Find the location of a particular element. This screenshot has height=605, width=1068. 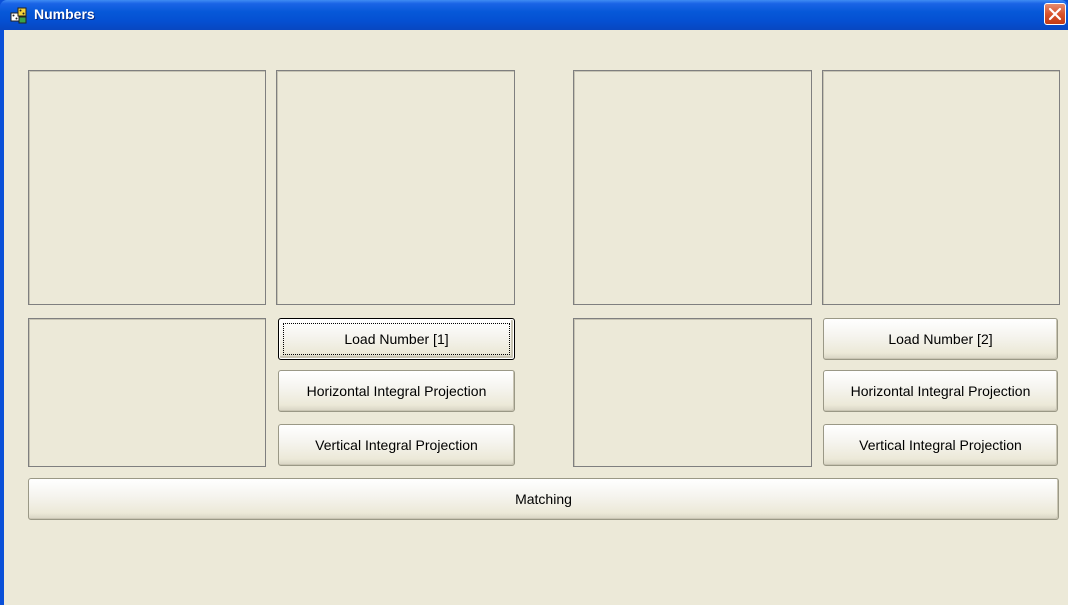

horizontal-projection-1-button: Horizontal Integral Projection is located at coordinates (396, 391).